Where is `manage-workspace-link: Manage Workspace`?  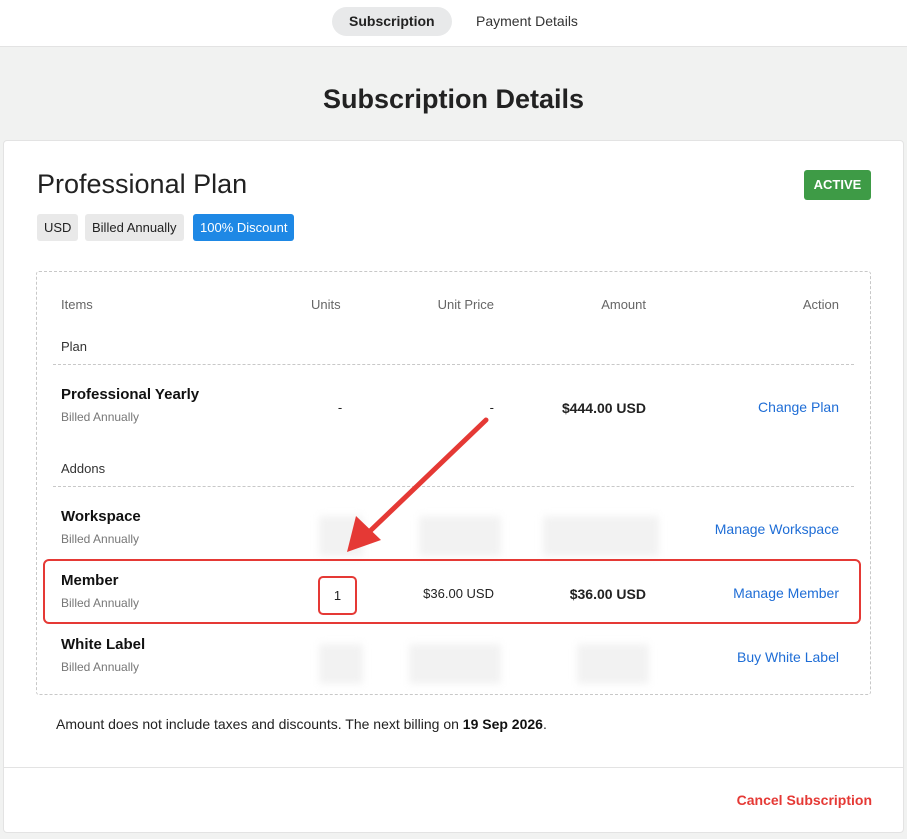 manage-workspace-link: Manage Workspace is located at coordinates (777, 529).